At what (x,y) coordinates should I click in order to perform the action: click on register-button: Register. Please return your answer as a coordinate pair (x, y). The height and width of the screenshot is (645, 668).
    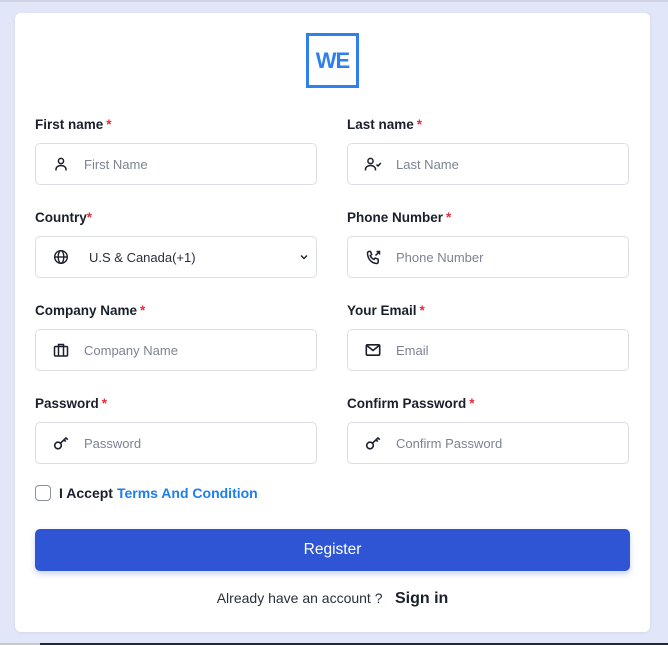
    Looking at the image, I should click on (332, 550).